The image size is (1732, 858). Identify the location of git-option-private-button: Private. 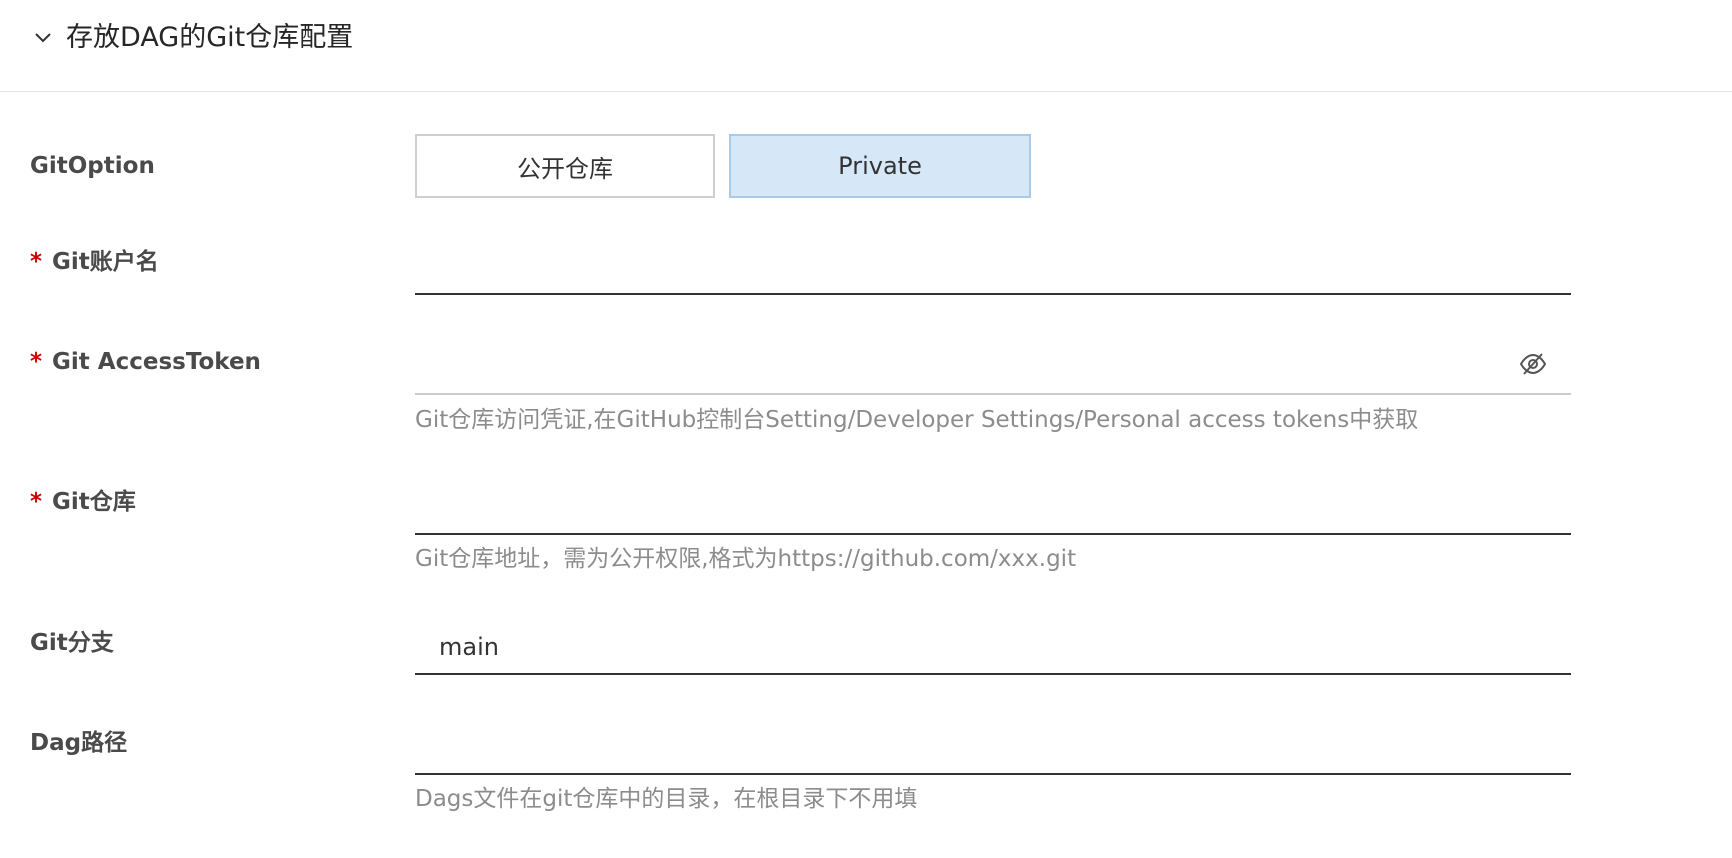
(880, 166).